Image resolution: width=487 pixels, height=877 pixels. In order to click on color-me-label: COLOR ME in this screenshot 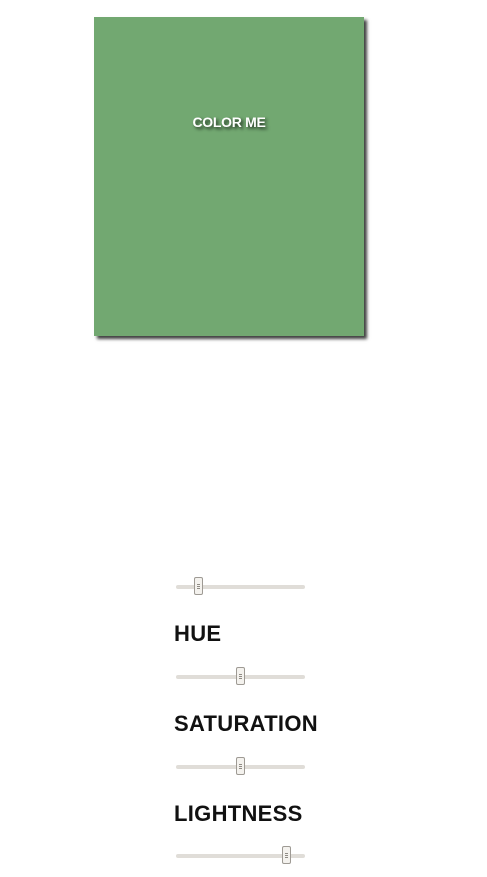, I will do `click(229, 122)`.